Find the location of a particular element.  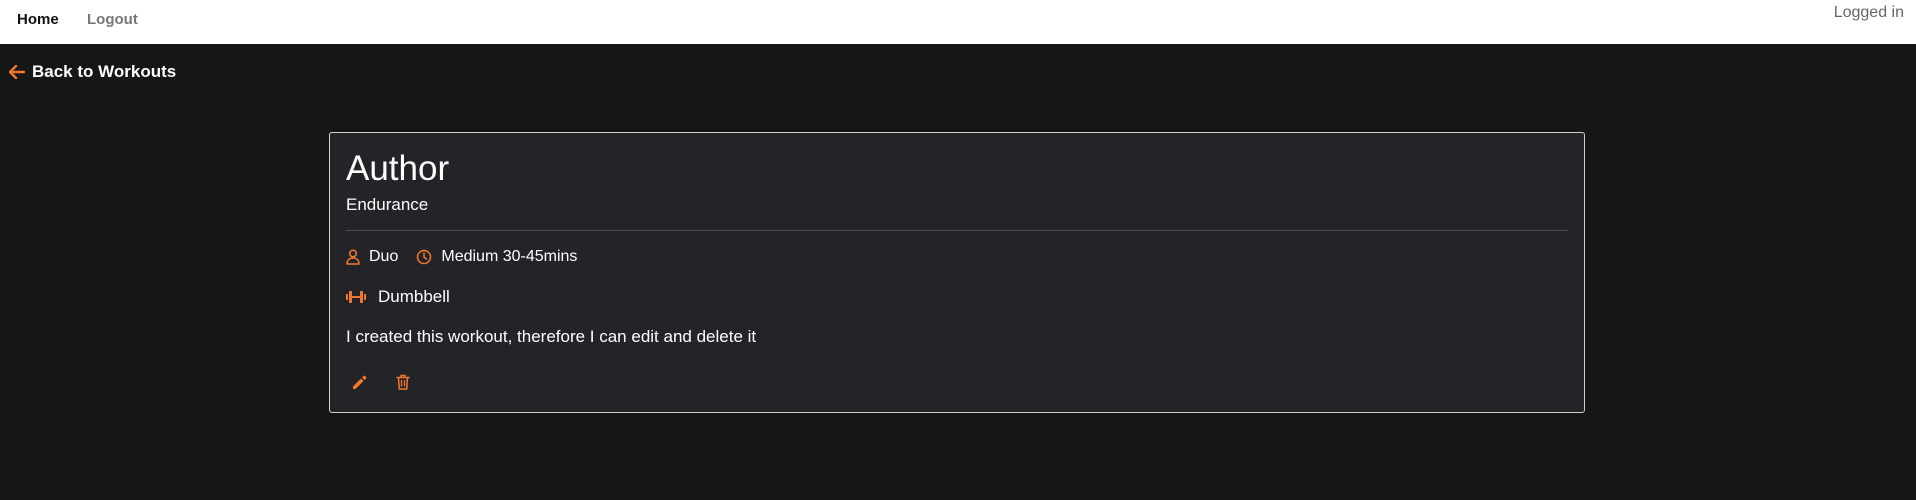

delete-button is located at coordinates (403, 382).